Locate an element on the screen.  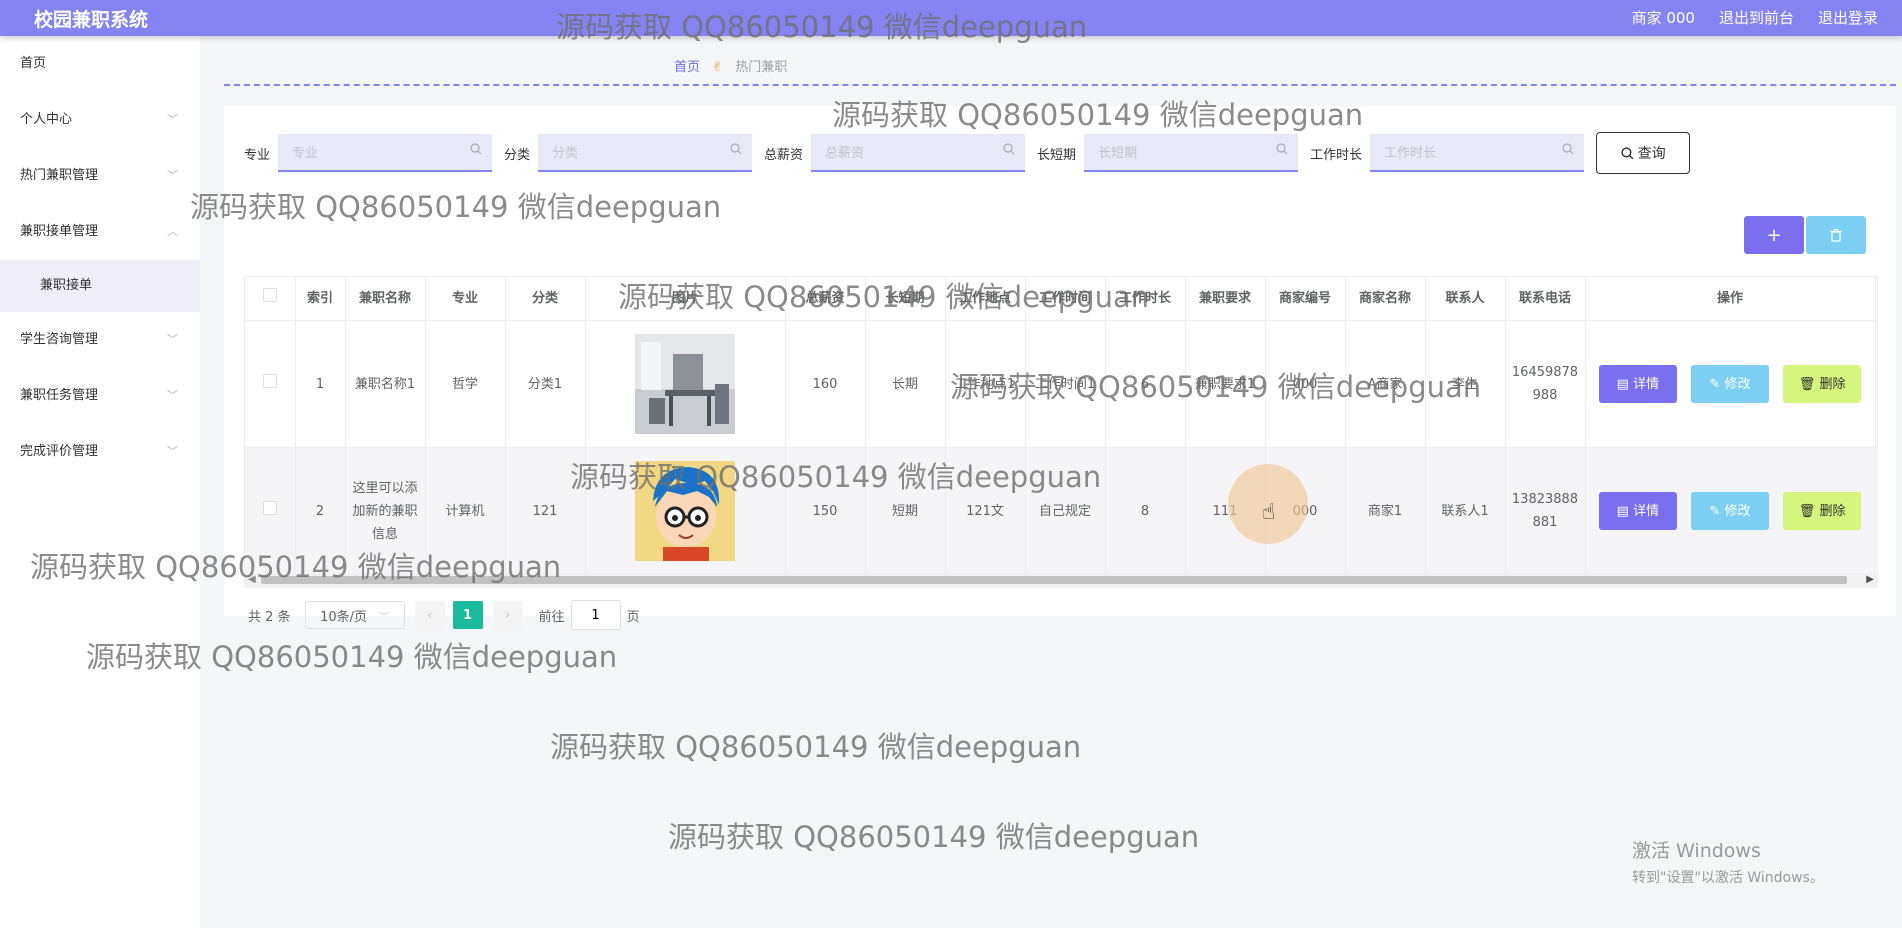
hours-input is located at coordinates (1463, 153).